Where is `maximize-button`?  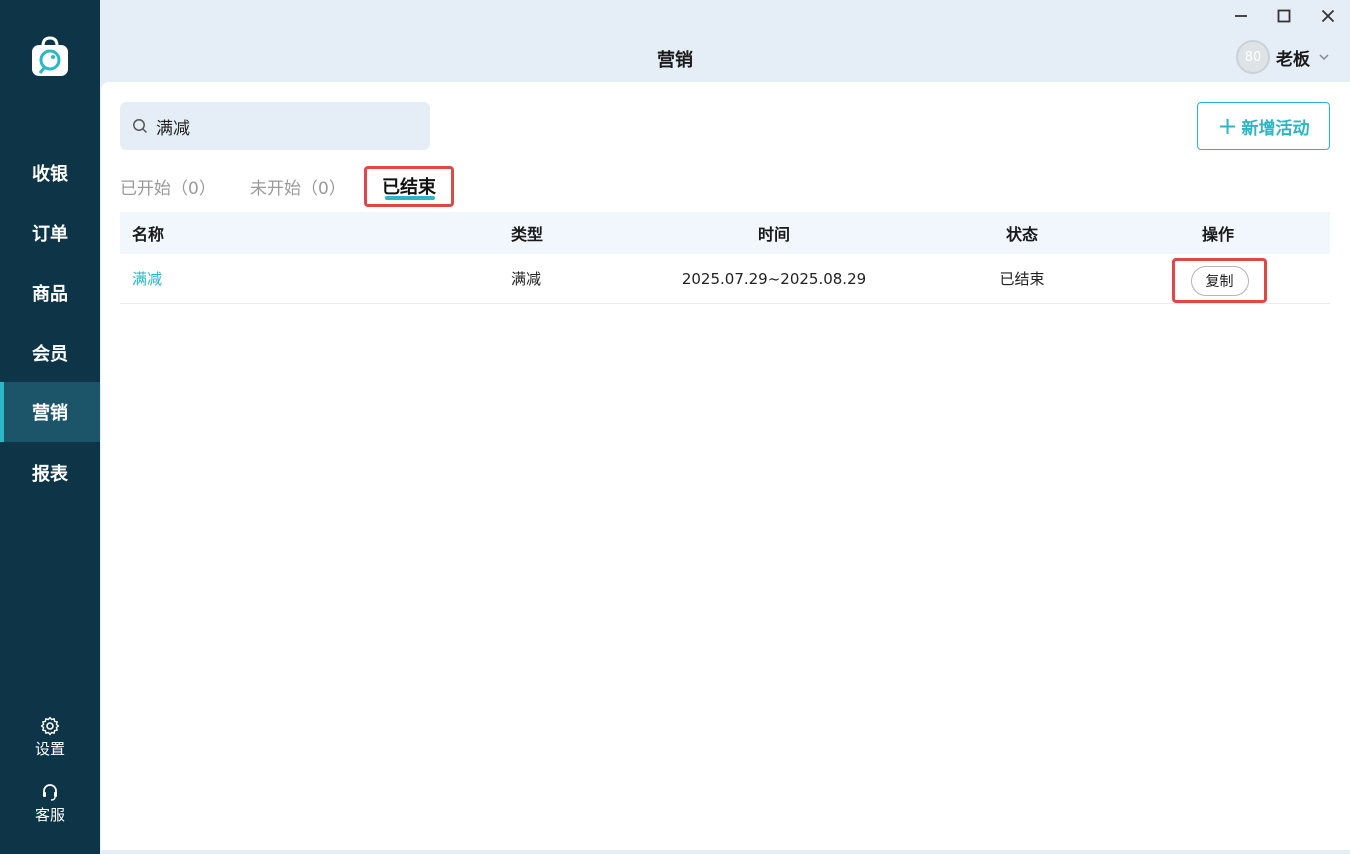 maximize-button is located at coordinates (1284, 16).